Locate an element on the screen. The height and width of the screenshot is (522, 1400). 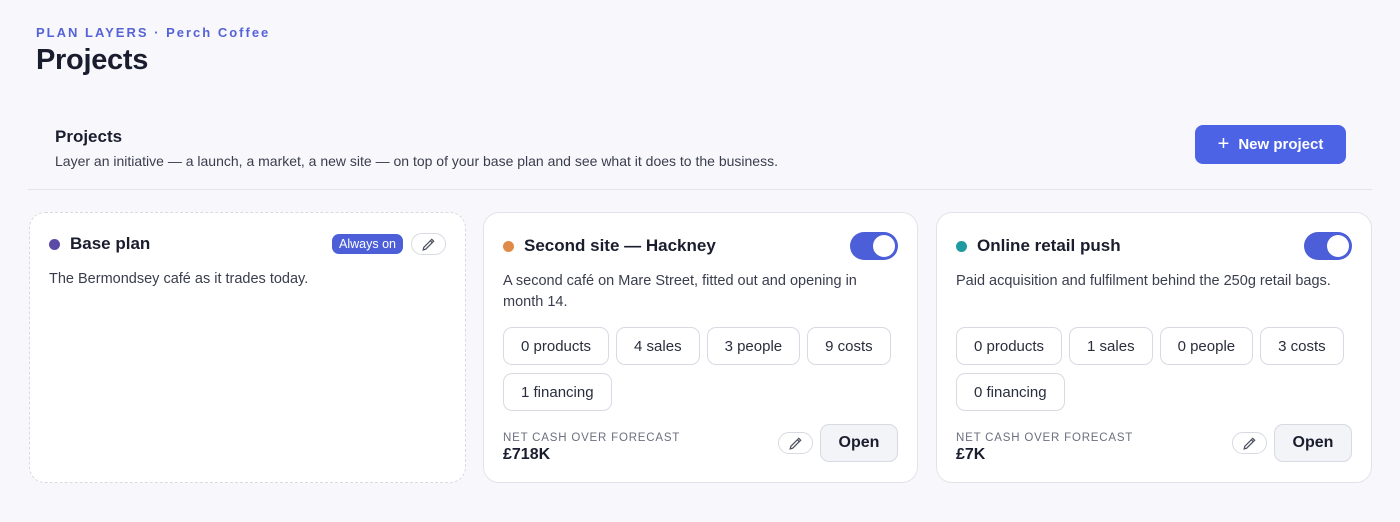
plus-icon: + is located at coordinates (1223, 143).